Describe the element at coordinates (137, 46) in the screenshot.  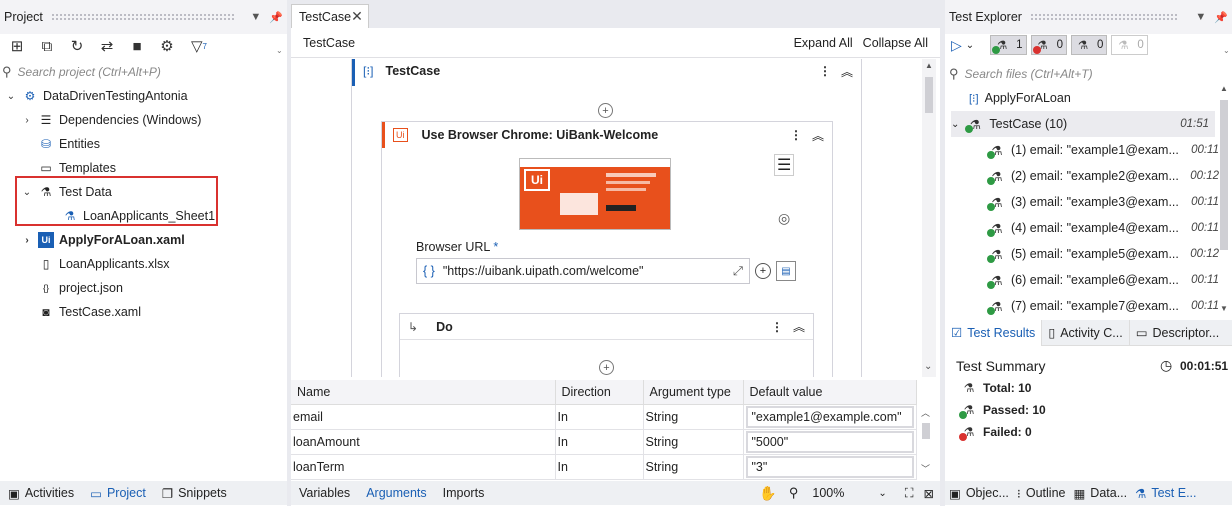
I see `open-folder-icon: ■` at that location.